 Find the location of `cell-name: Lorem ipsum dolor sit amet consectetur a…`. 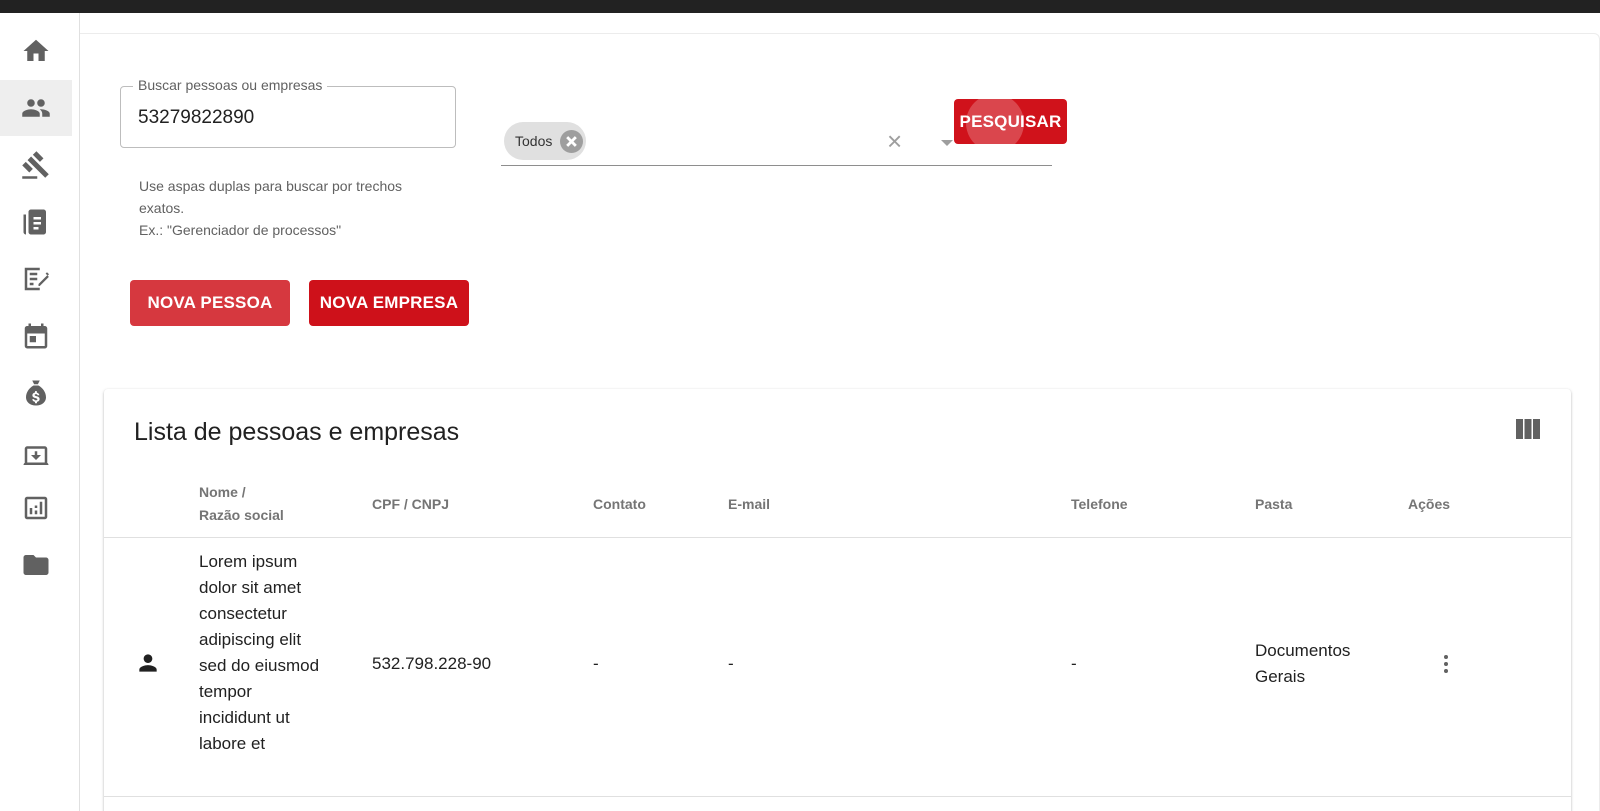

cell-name: Lorem ipsum dolor sit amet consectetur a… is located at coordinates (261, 653).